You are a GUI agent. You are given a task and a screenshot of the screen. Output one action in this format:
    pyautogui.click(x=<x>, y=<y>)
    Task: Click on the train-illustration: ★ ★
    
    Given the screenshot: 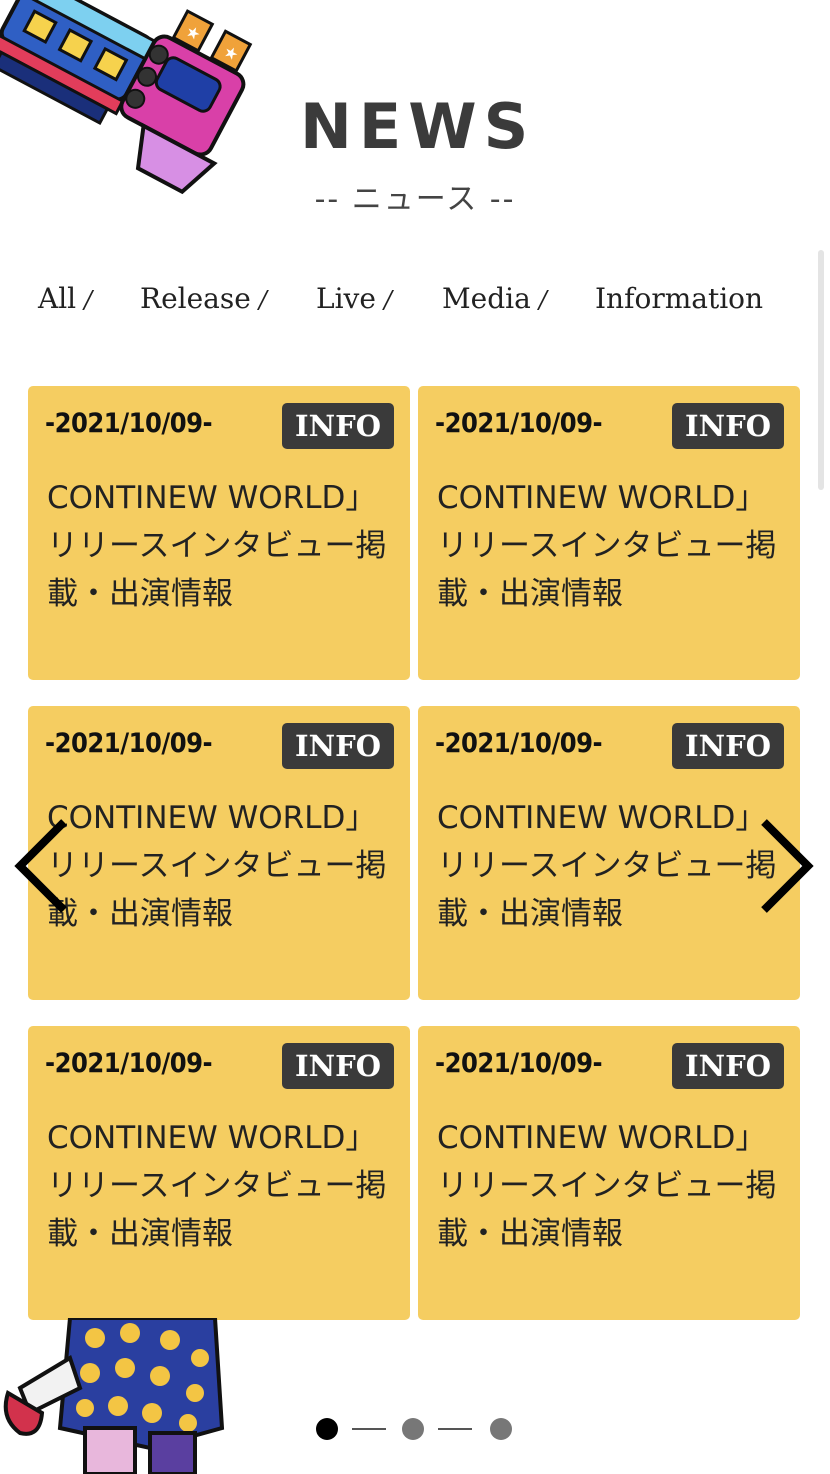 What is the action you would take?
    pyautogui.click(x=126, y=97)
    